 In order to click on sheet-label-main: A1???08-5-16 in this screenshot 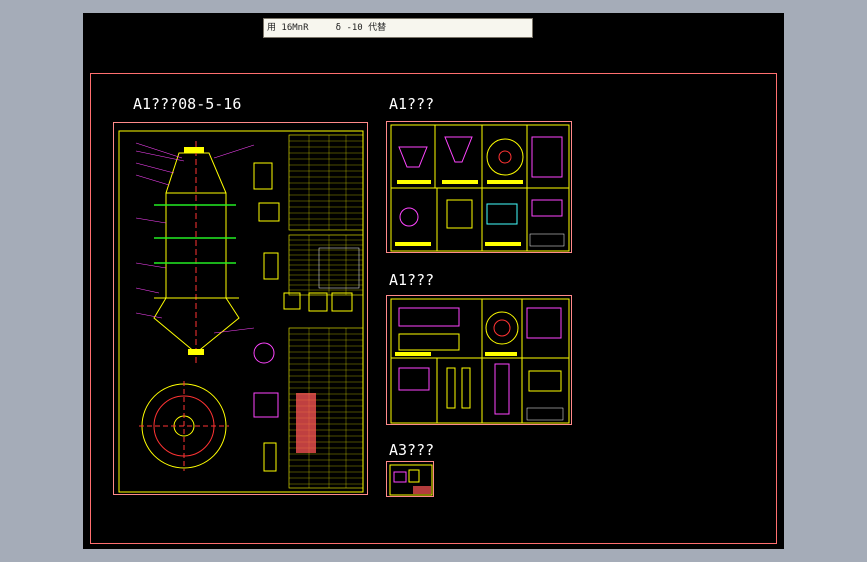, I will do `click(187, 104)`.